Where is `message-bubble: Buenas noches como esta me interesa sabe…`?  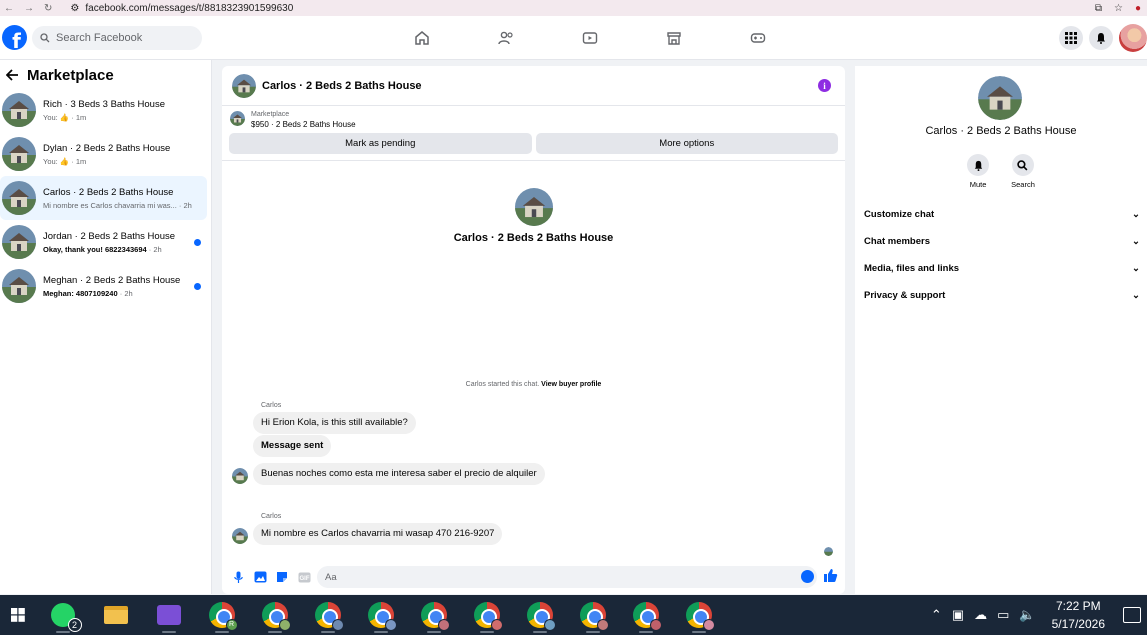
message-bubble: Buenas noches como esta me interesa sabe… is located at coordinates (399, 474).